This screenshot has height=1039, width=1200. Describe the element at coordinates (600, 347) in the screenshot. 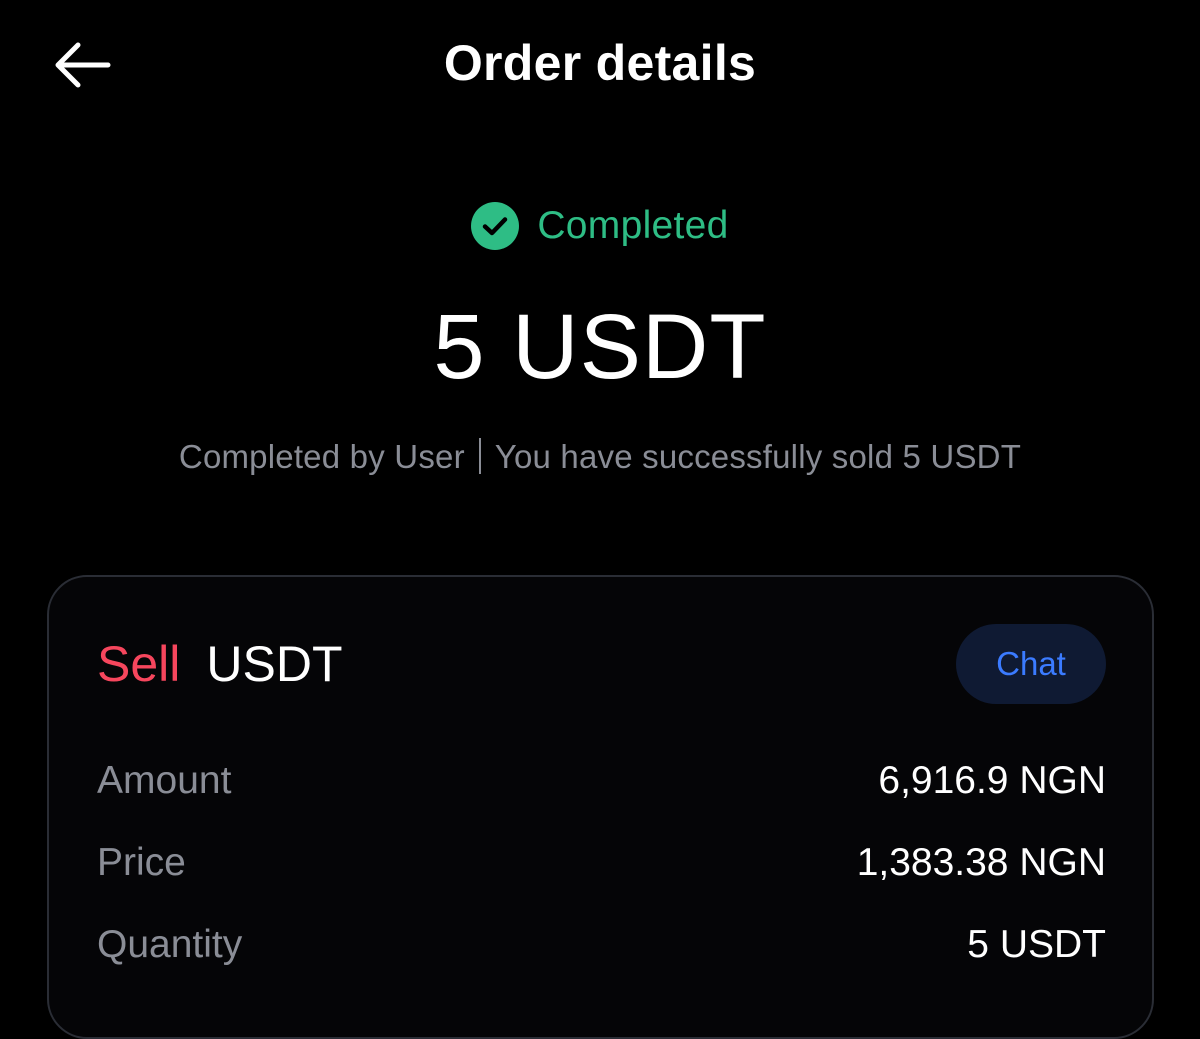

I see `order-amount: 5 USDT` at that location.